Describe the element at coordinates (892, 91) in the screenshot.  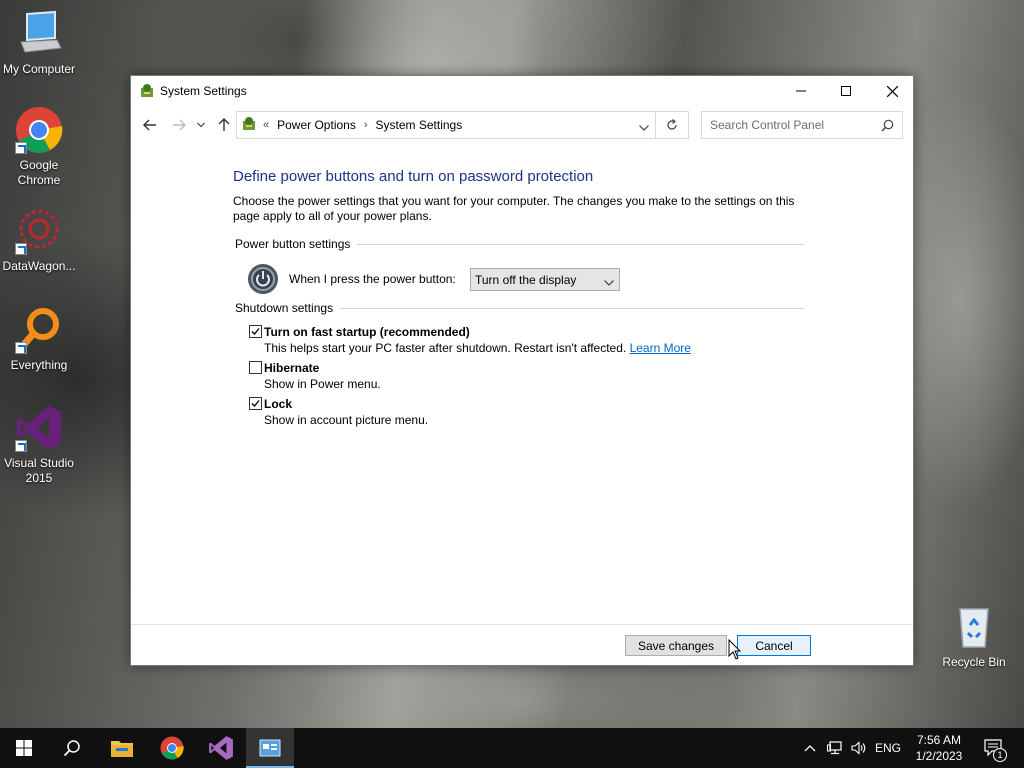
I see `close-button` at that location.